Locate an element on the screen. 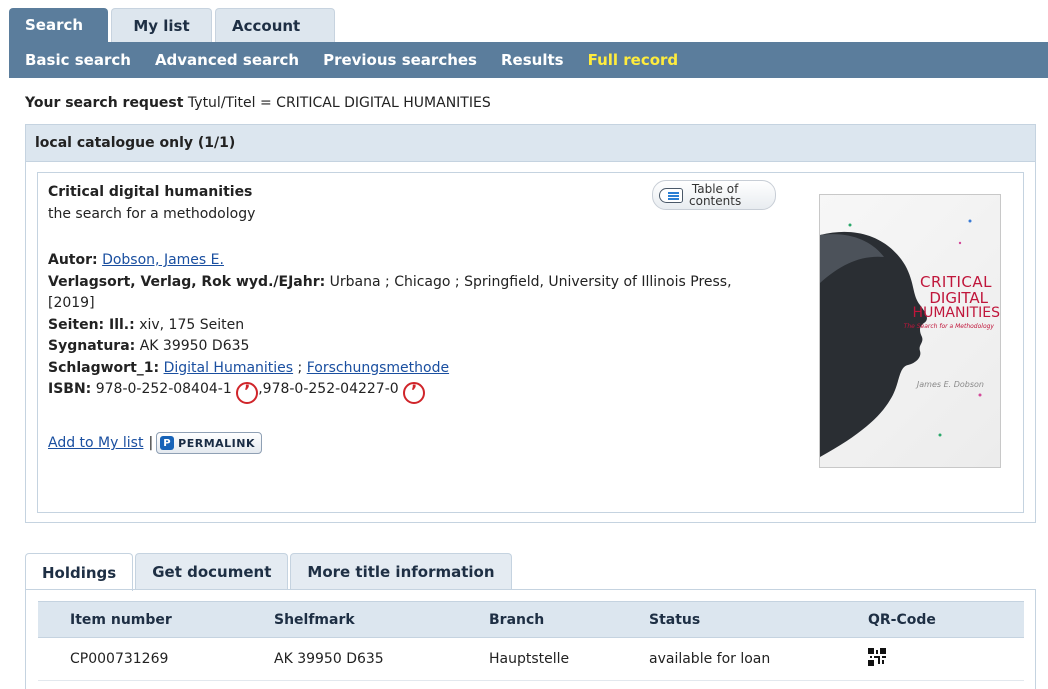  column-header-status: Status is located at coordinates (758, 619).